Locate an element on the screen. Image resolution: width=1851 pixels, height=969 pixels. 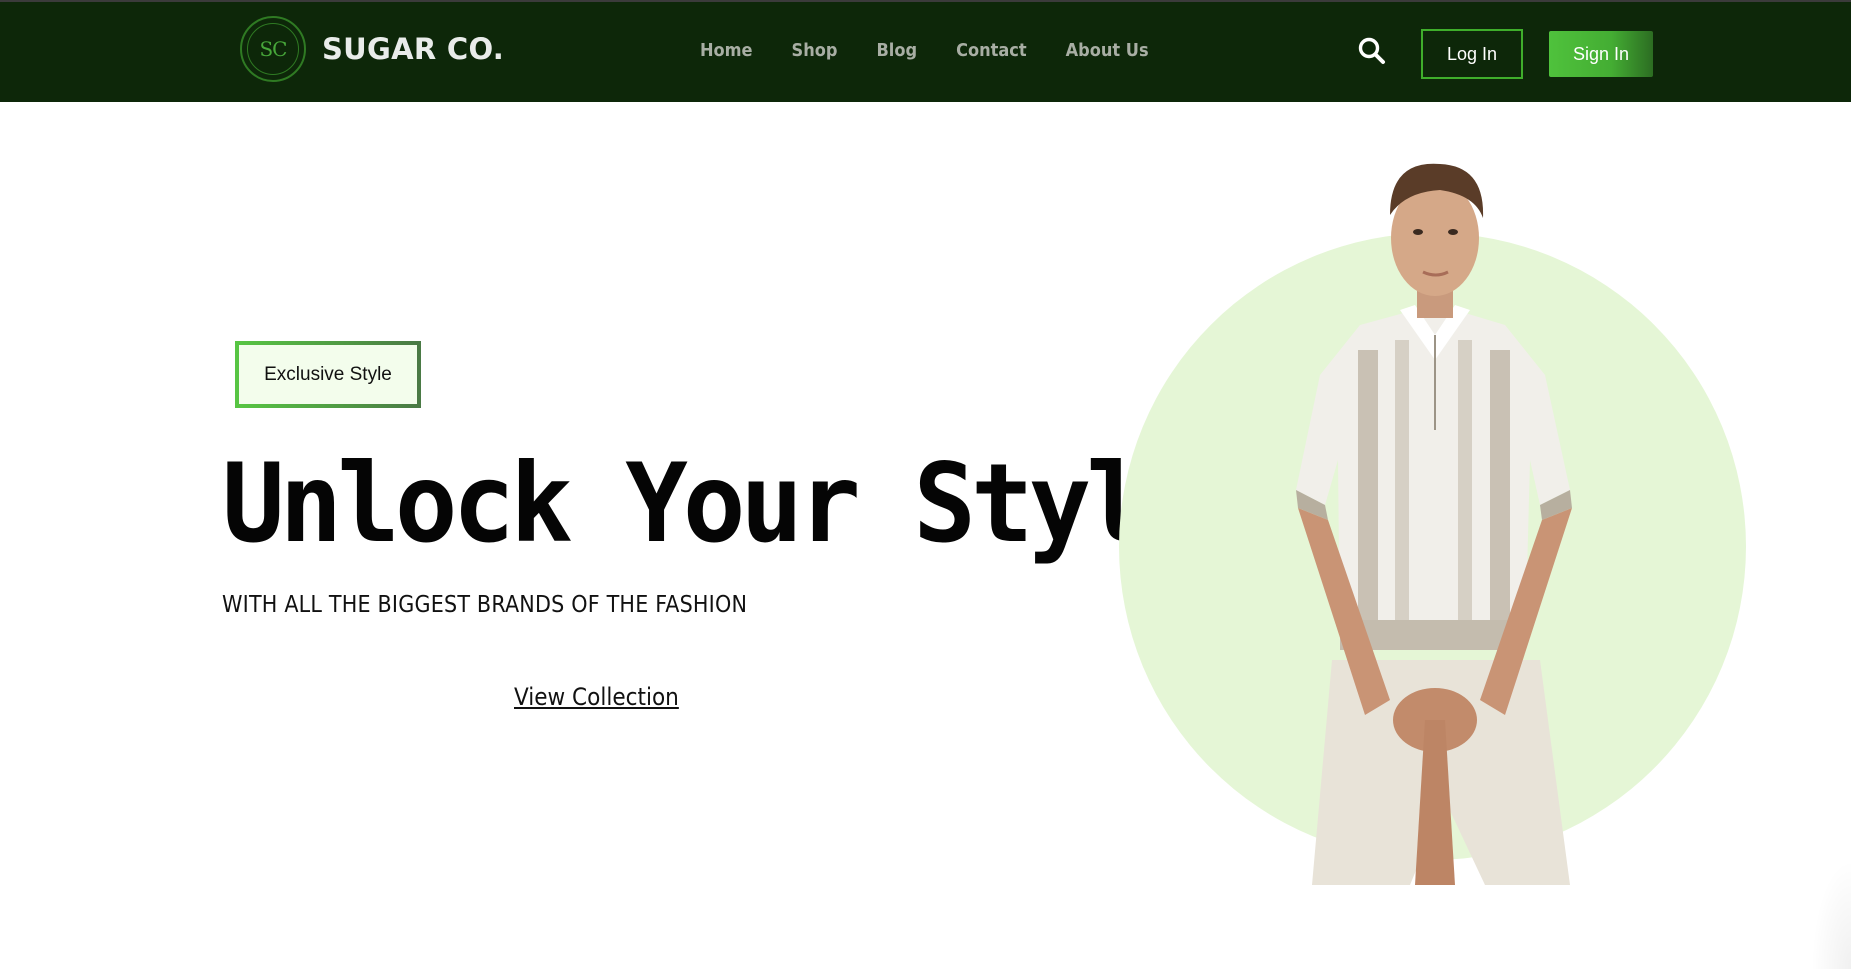
main-nav: Home Shop Blog Contact About Us is located at coordinates (924, 50).